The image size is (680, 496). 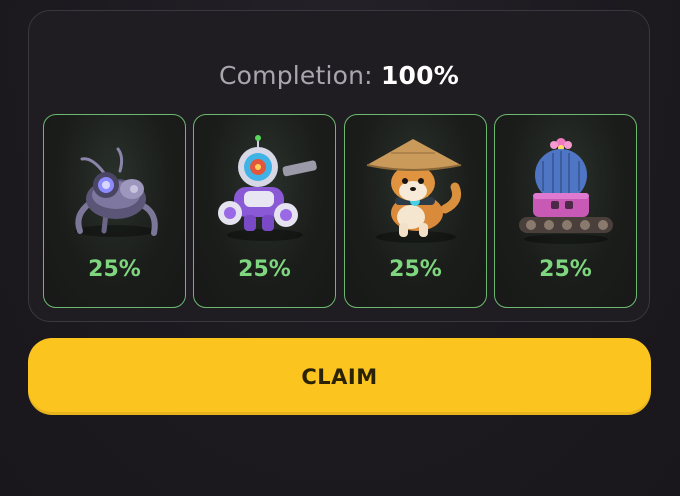 I want to click on card-shiba-dog: 25%, so click(x=415, y=211).